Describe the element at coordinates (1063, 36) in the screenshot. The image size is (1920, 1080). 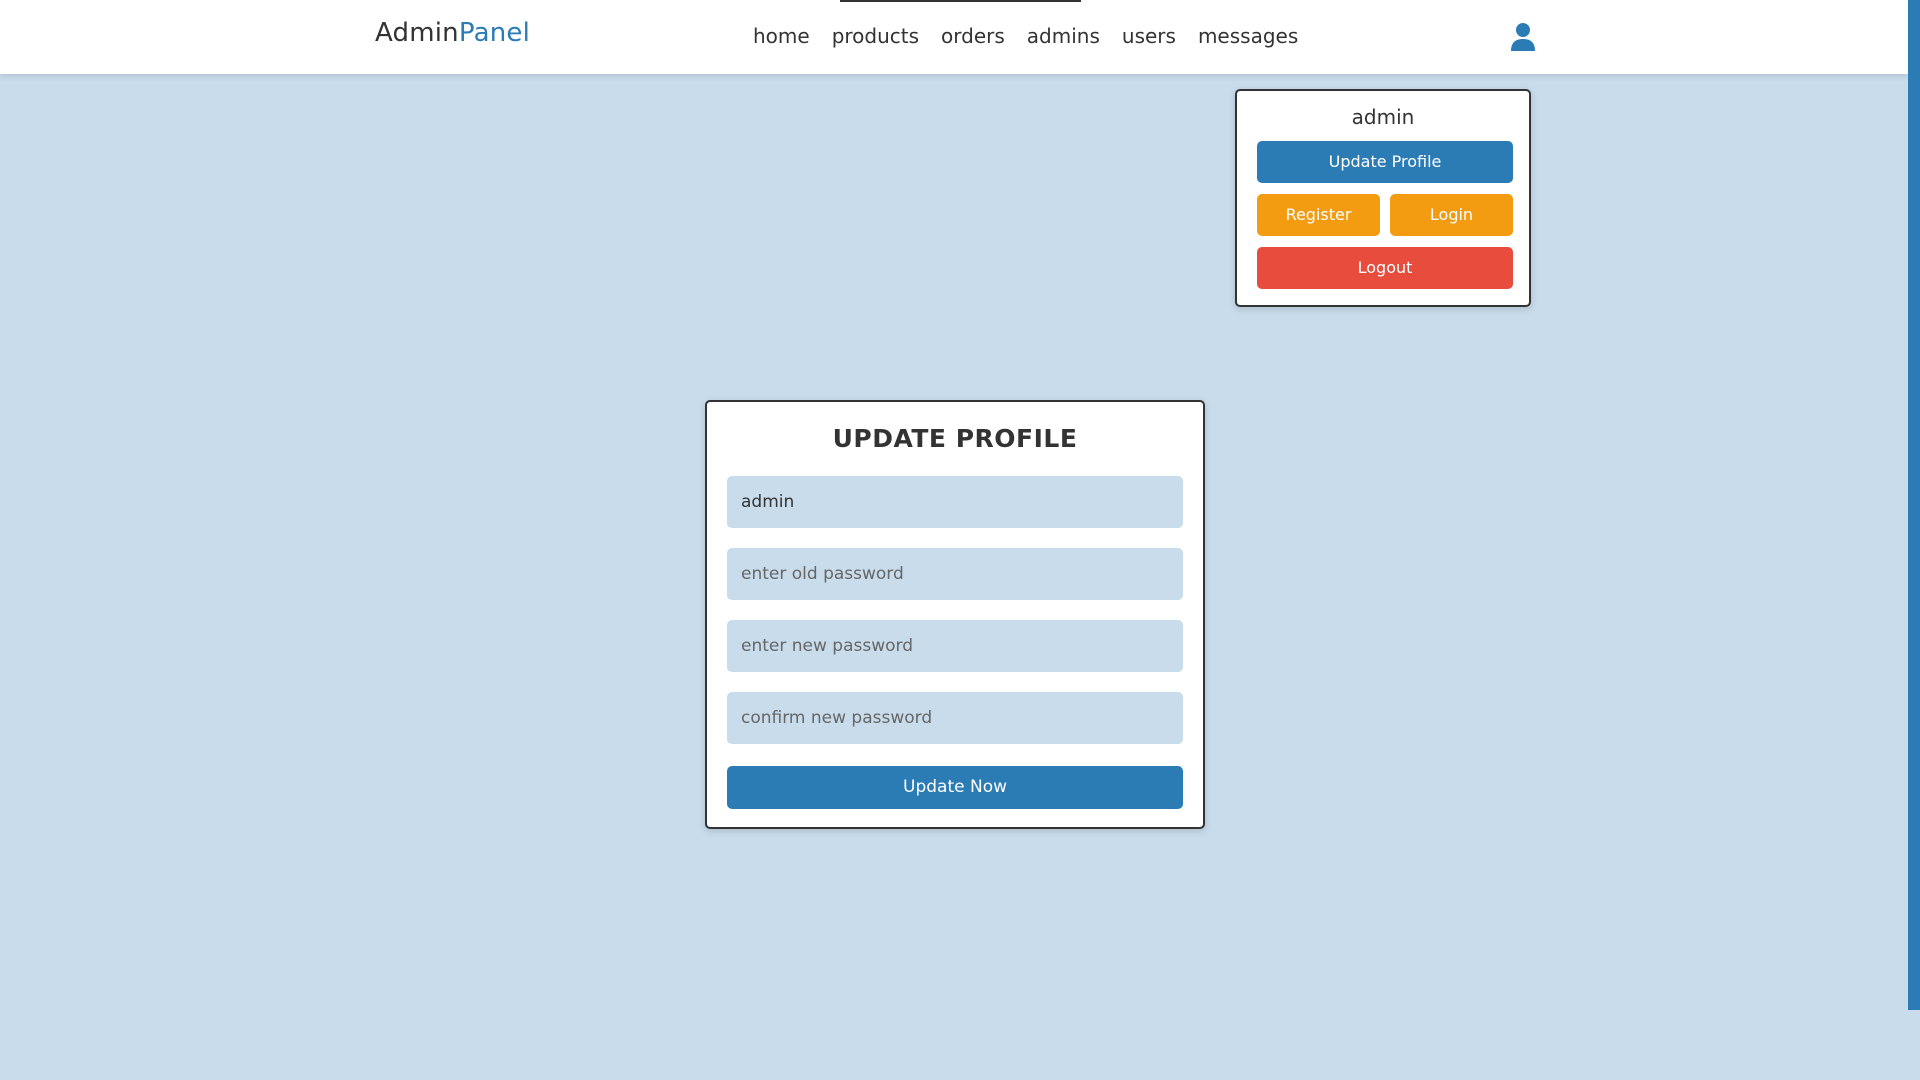
I see `nav-link-admins: admins` at that location.